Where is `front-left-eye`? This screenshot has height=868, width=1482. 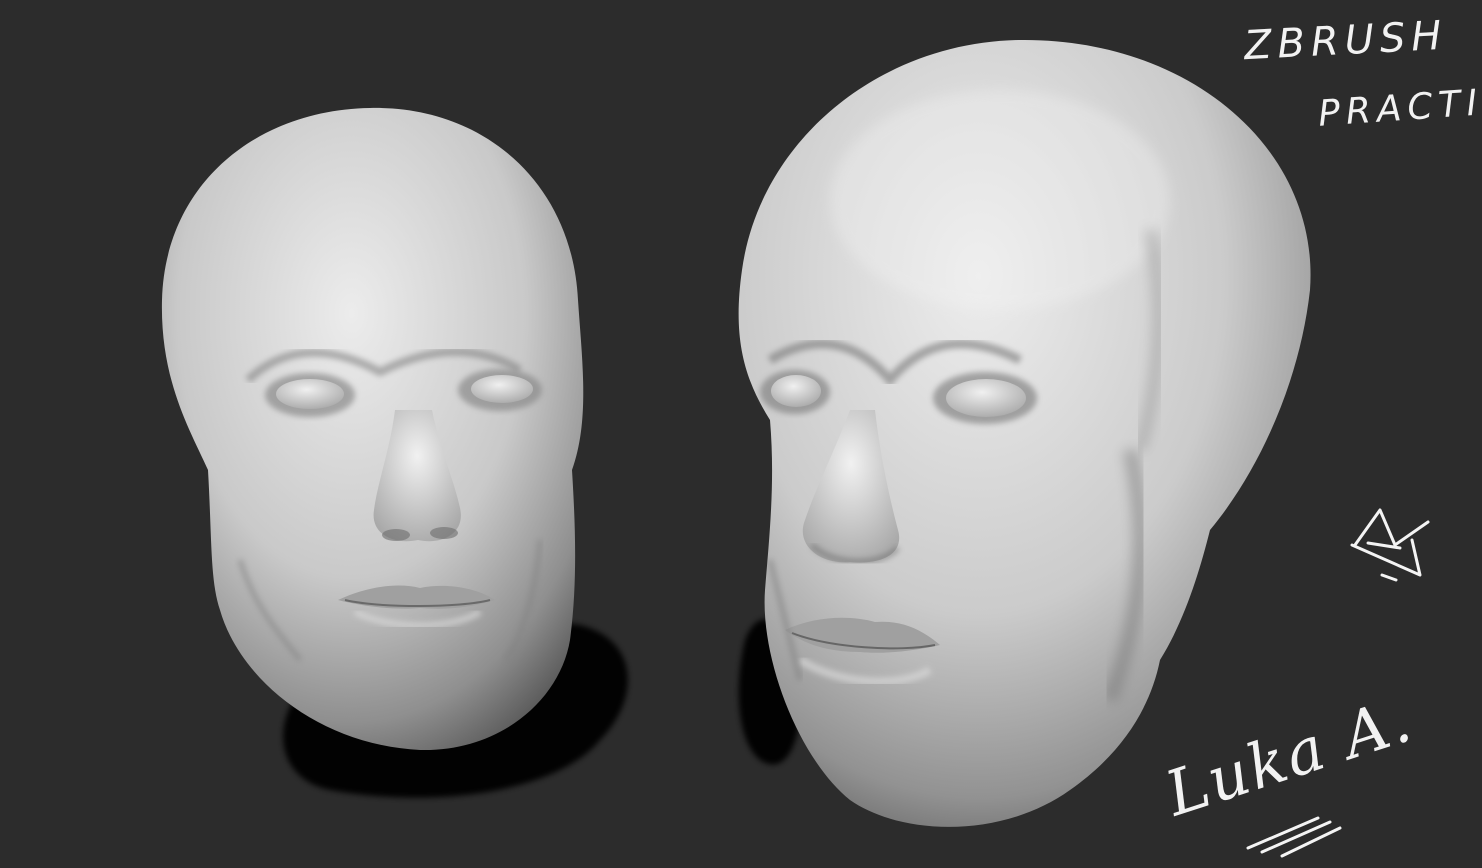
front-left-eye is located at coordinates (310, 394).